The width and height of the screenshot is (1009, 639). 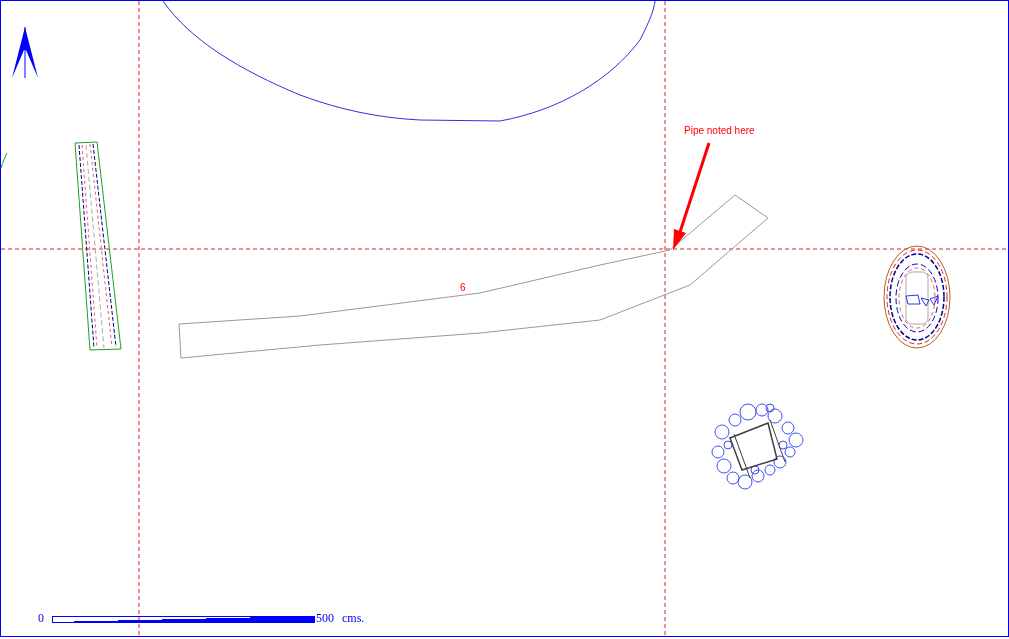 I want to click on scale-unit-label: cms., so click(x=353, y=618).